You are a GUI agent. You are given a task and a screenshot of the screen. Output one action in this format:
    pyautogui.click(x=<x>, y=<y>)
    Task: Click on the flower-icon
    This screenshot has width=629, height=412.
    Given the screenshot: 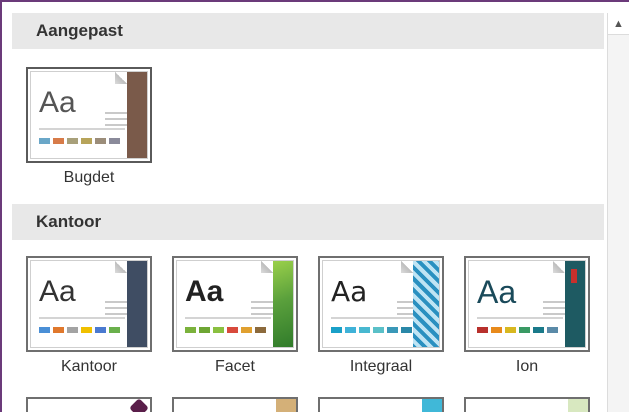 What is the action you would take?
    pyautogui.click(x=139, y=405)
    